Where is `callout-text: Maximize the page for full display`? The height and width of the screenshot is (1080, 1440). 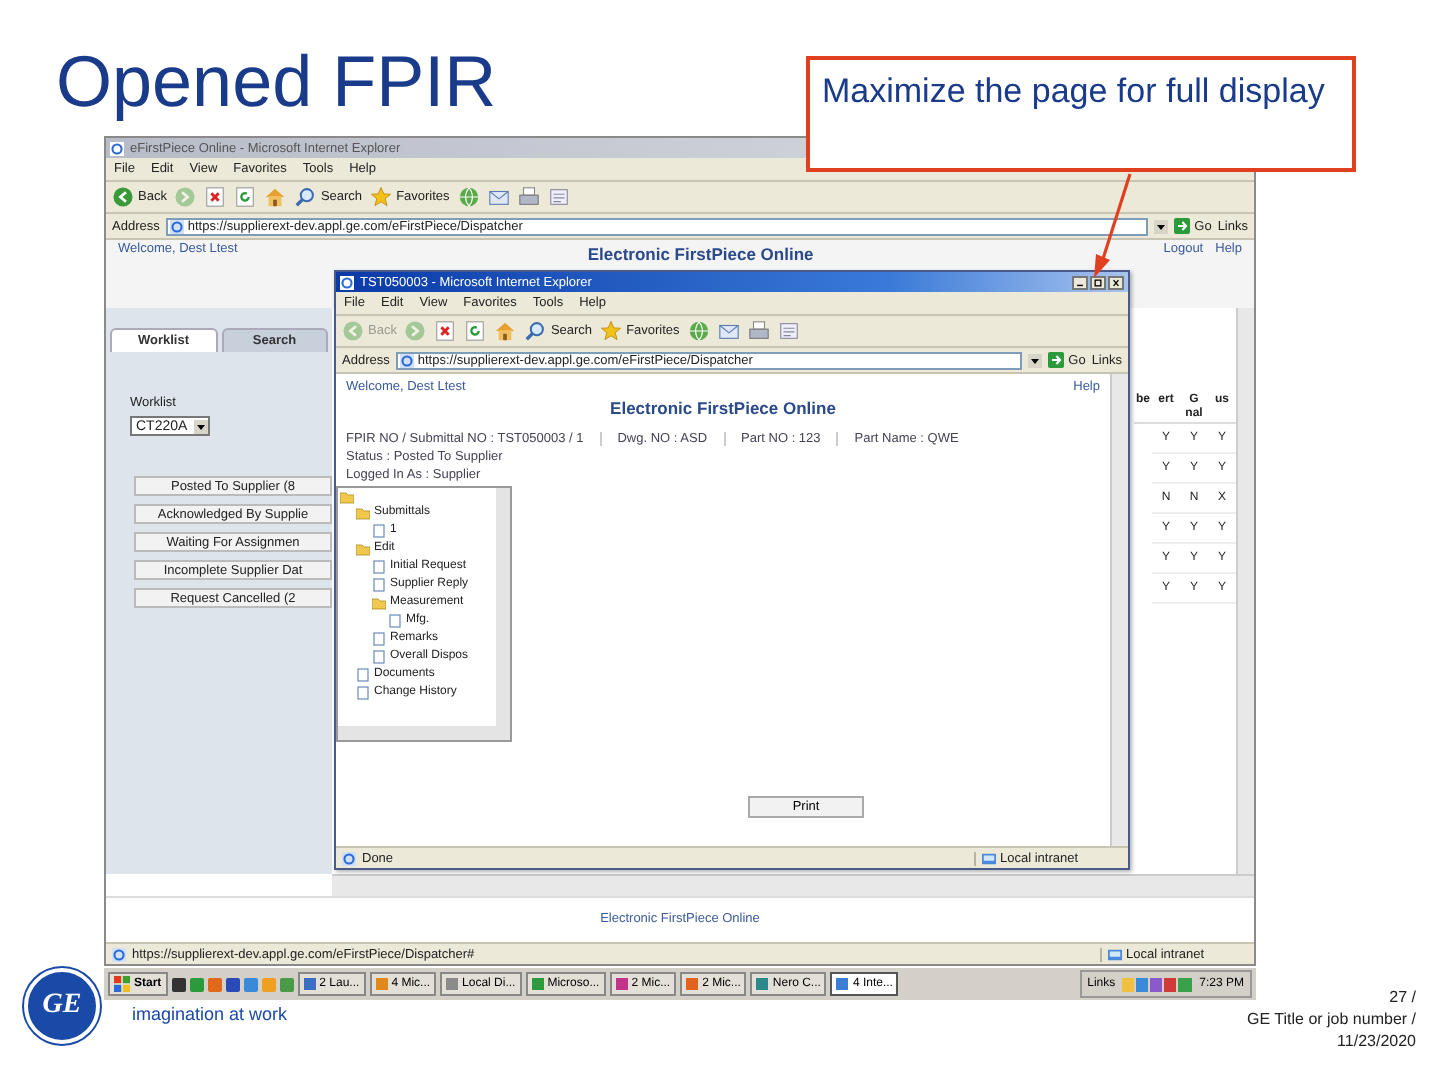
callout-text: Maximize the page for full display is located at coordinates (1081, 114).